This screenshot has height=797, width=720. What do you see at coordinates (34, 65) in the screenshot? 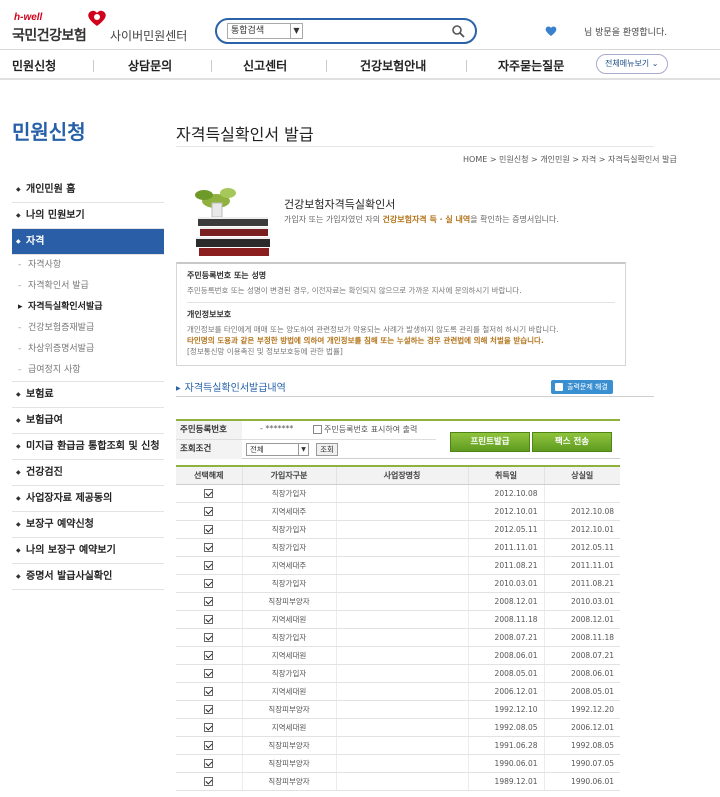
I see `gnb-item-apply: 민원신청` at bounding box center [34, 65].